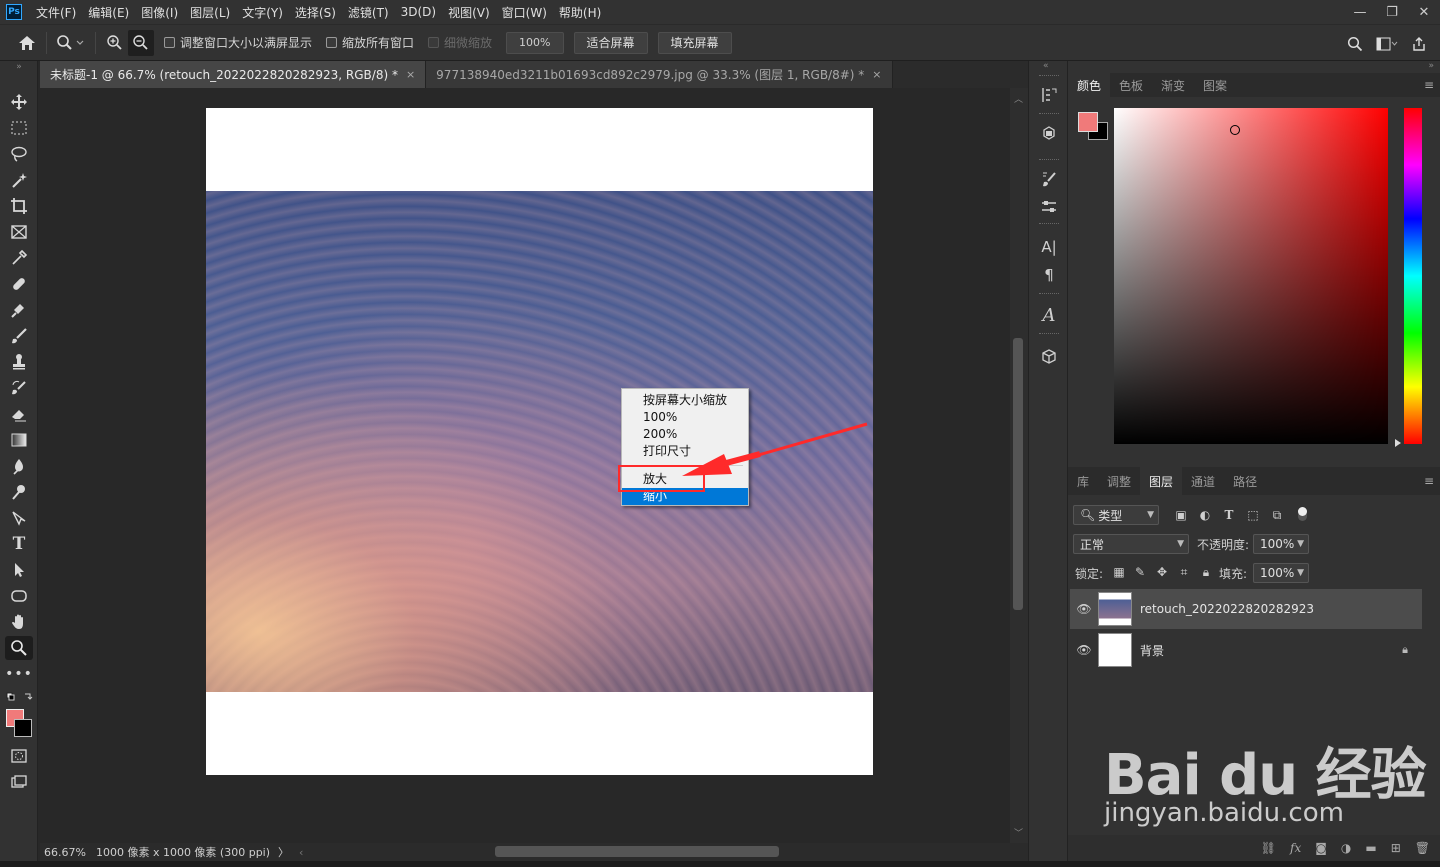  What do you see at coordinates (65, 852) in the screenshot?
I see `zoom-level: 66.67%` at bounding box center [65, 852].